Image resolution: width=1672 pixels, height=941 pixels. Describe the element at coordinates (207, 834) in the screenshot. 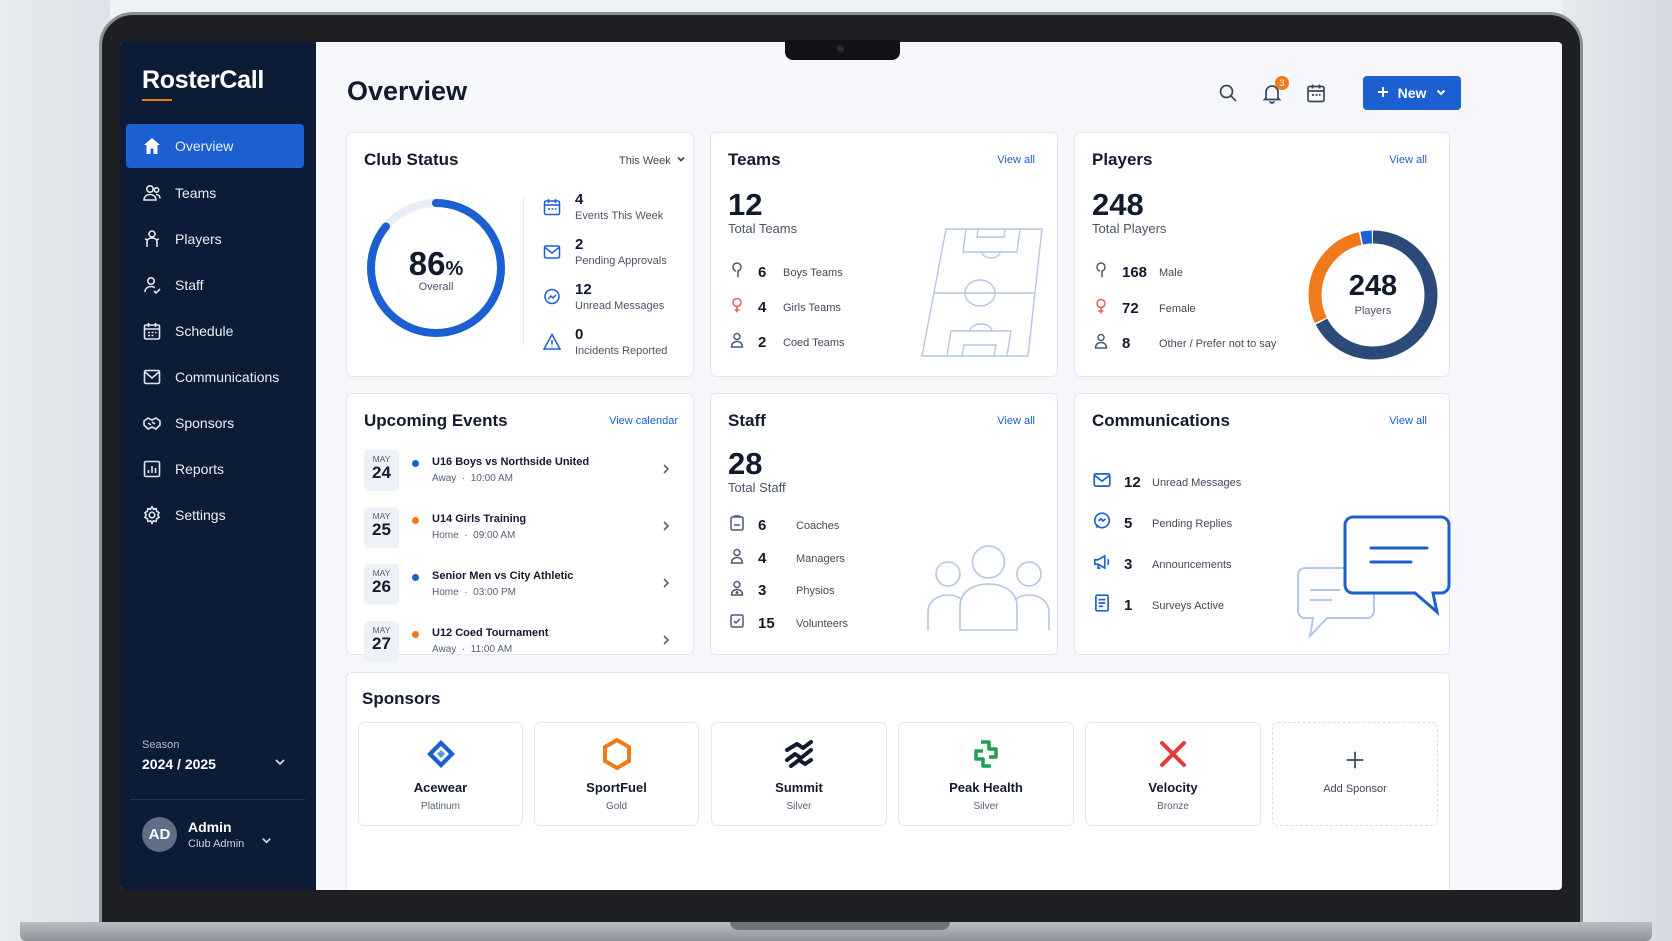

I see `user-menu: AD Admin Club Admin` at that location.